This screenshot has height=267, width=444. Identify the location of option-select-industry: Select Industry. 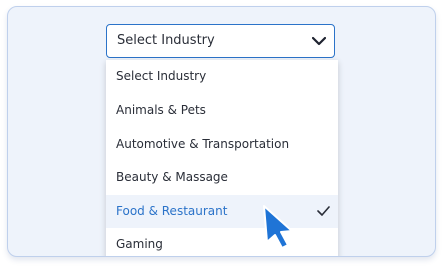
(222, 76).